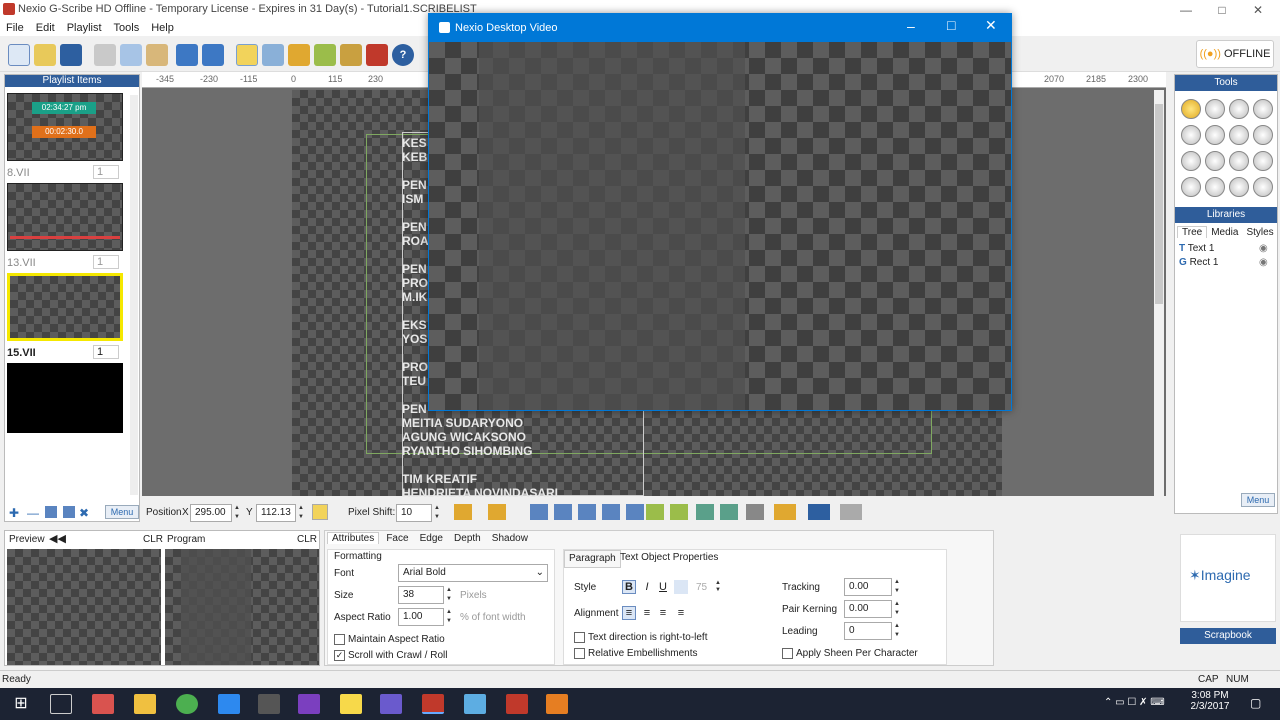 This screenshot has height=720, width=1280. What do you see at coordinates (1215, 161) in the screenshot?
I see `clock-tool-icon` at bounding box center [1215, 161].